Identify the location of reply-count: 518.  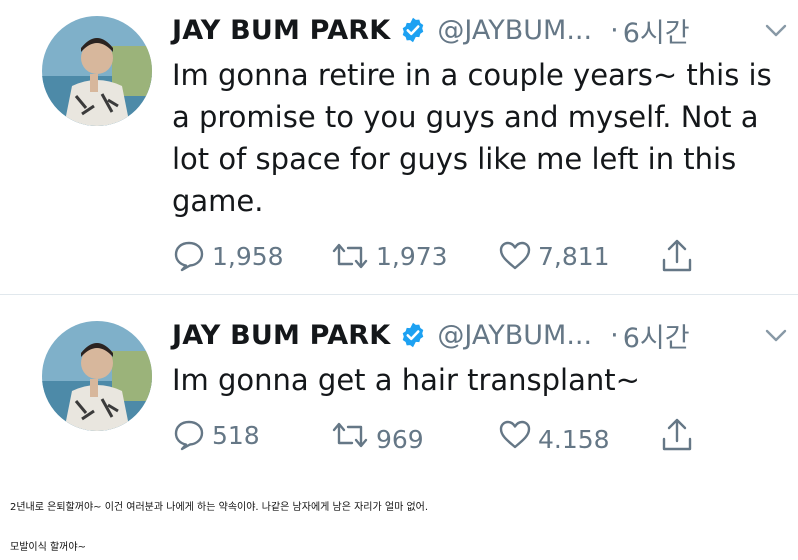
(236, 435).